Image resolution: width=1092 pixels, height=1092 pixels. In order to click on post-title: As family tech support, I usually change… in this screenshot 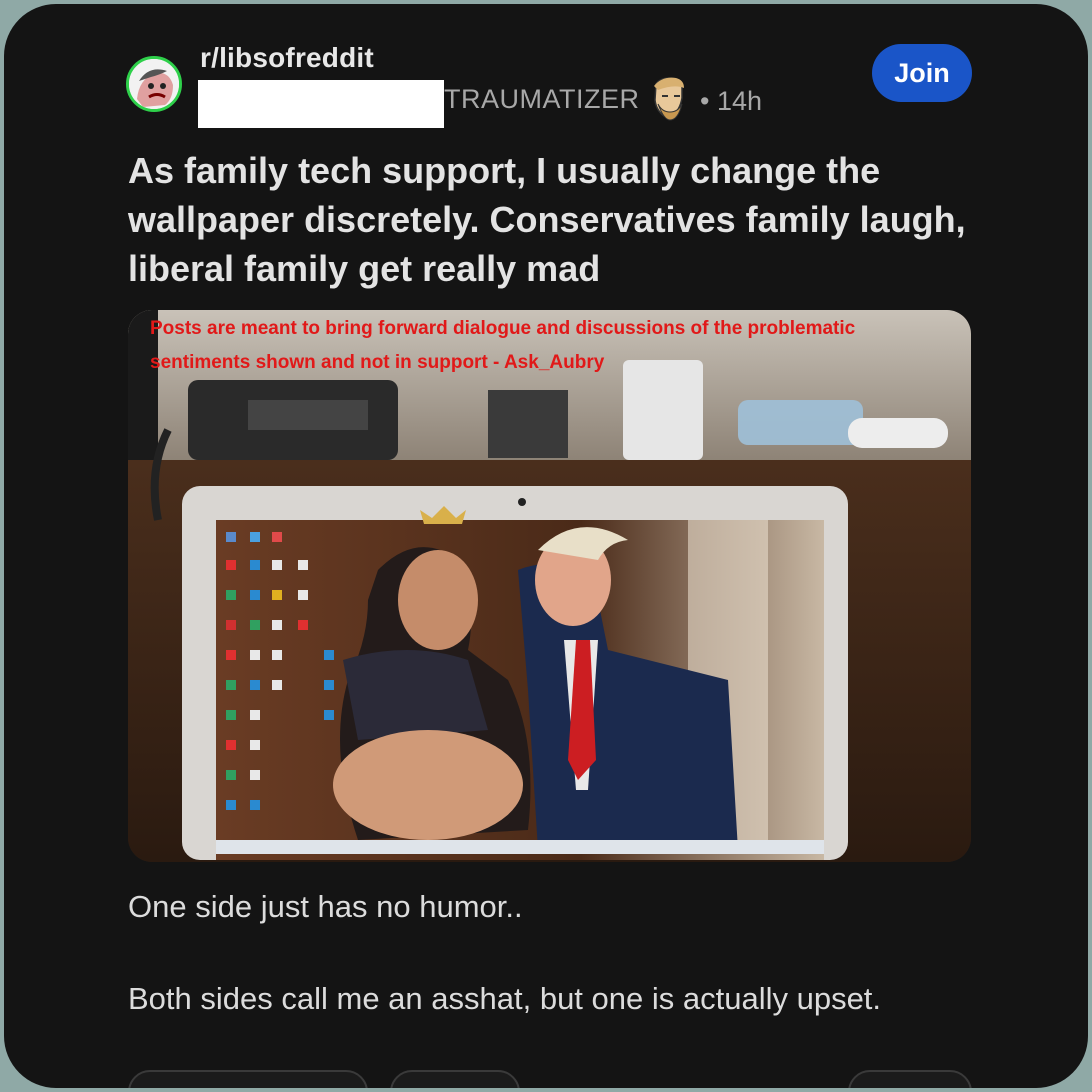, I will do `click(548, 219)`.